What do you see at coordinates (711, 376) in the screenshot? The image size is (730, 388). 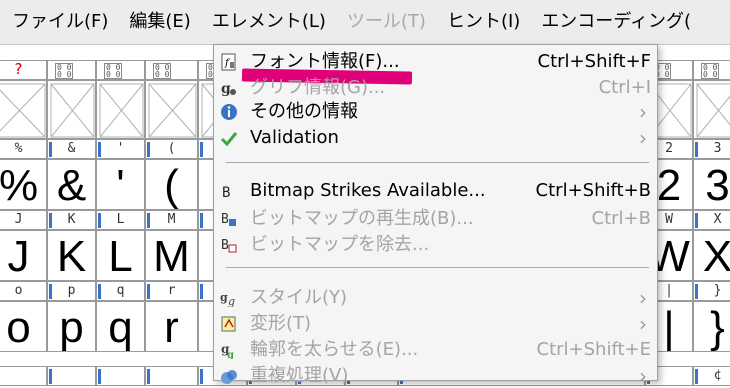 I see `glyph-cell-header: ¢` at bounding box center [711, 376].